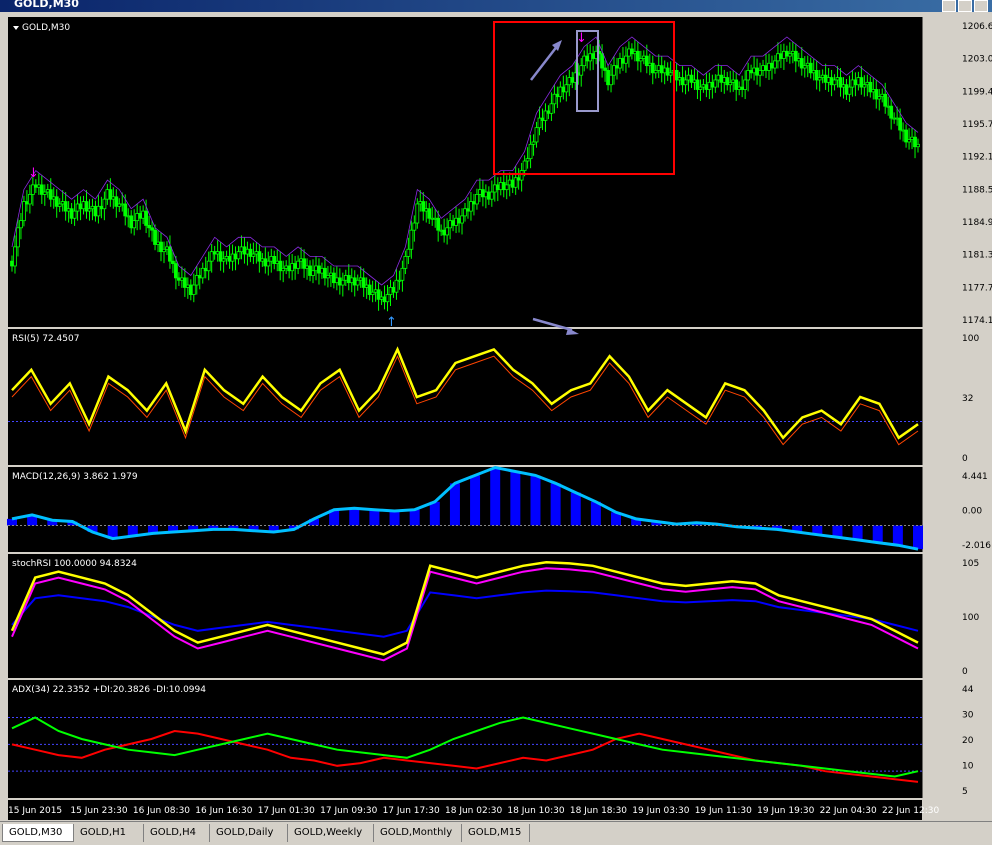 The image size is (992, 845). What do you see at coordinates (968, 690) in the screenshot?
I see `adx-y-tick: 44` at bounding box center [968, 690].